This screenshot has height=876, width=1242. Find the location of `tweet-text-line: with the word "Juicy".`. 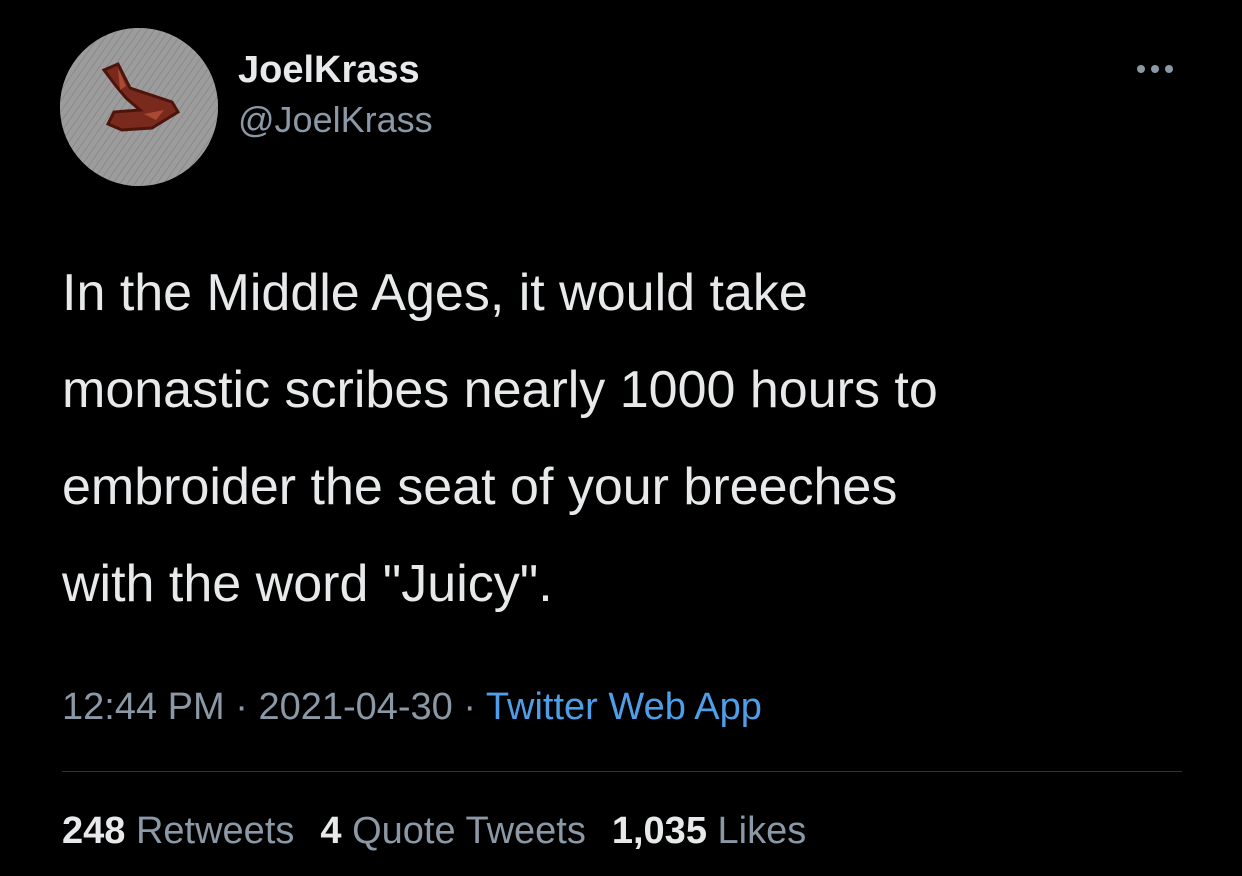

tweet-text-line: with the word "Juicy". is located at coordinates (307, 584).